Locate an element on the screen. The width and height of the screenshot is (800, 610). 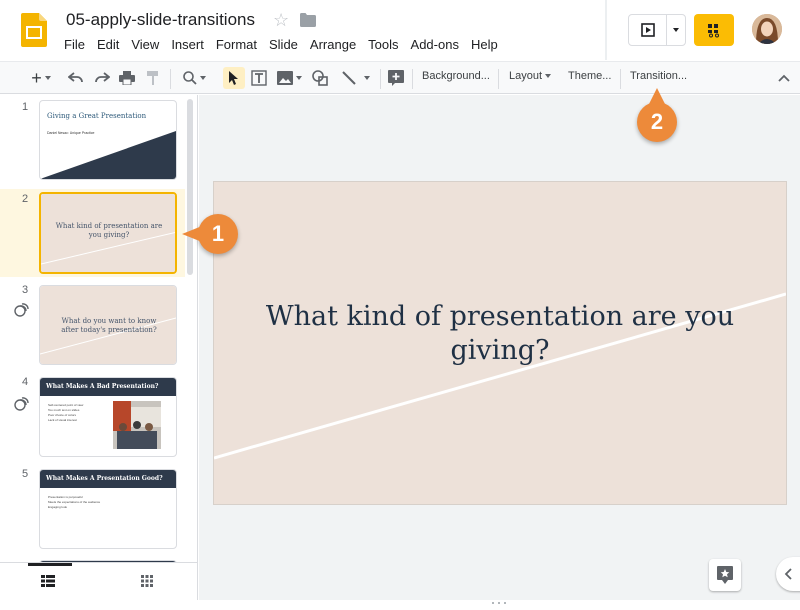
menu-help: Help is located at coordinates (484, 44).